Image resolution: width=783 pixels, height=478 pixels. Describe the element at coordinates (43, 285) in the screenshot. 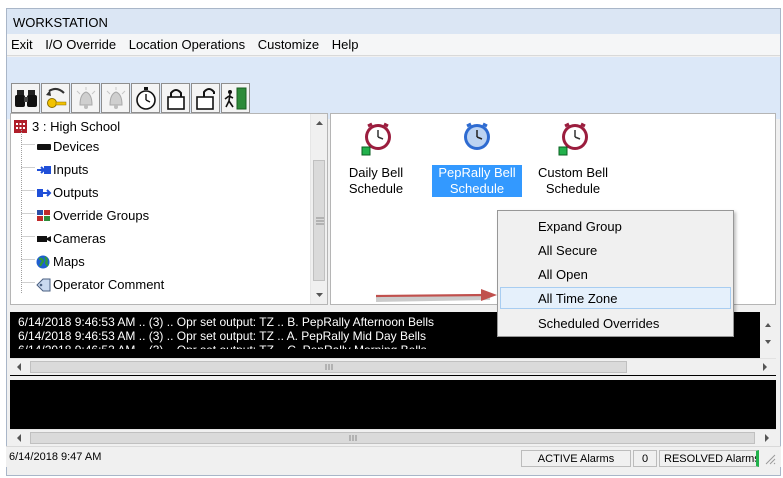

I see `comment-tag-icon` at that location.